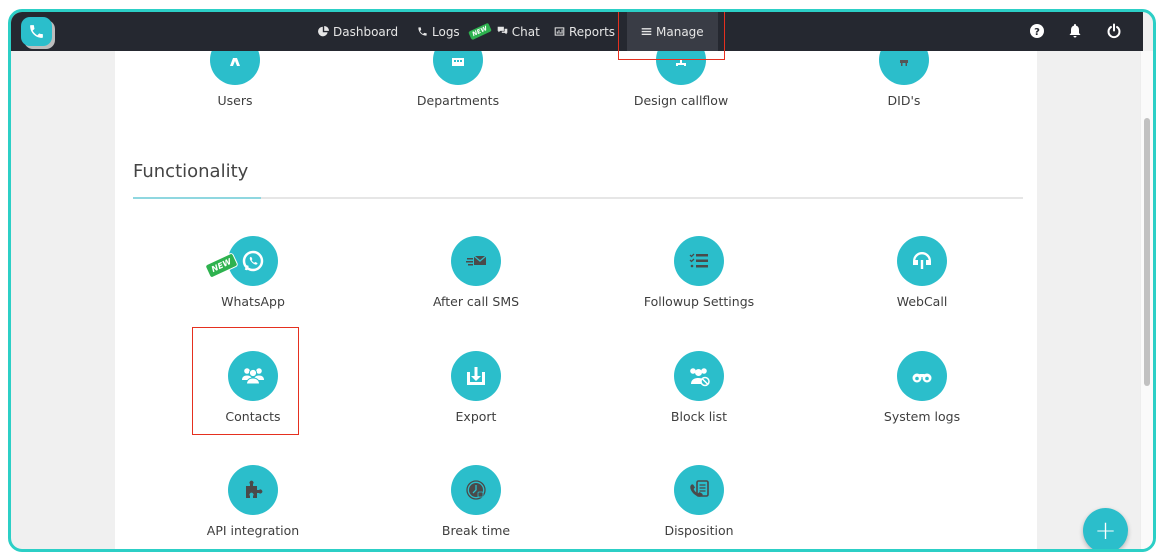  What do you see at coordinates (525, 31) in the screenshot?
I see `nav-chat-label: Chat` at bounding box center [525, 31].